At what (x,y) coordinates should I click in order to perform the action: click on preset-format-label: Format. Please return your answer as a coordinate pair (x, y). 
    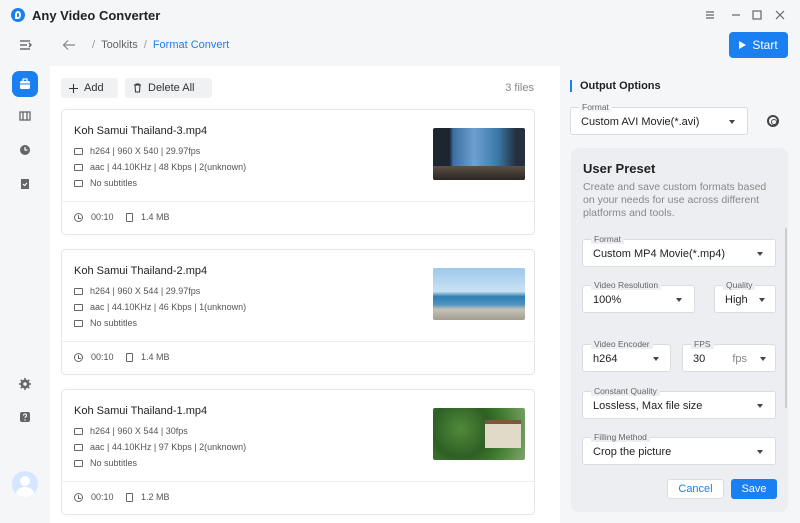
    Looking at the image, I should click on (607, 239).